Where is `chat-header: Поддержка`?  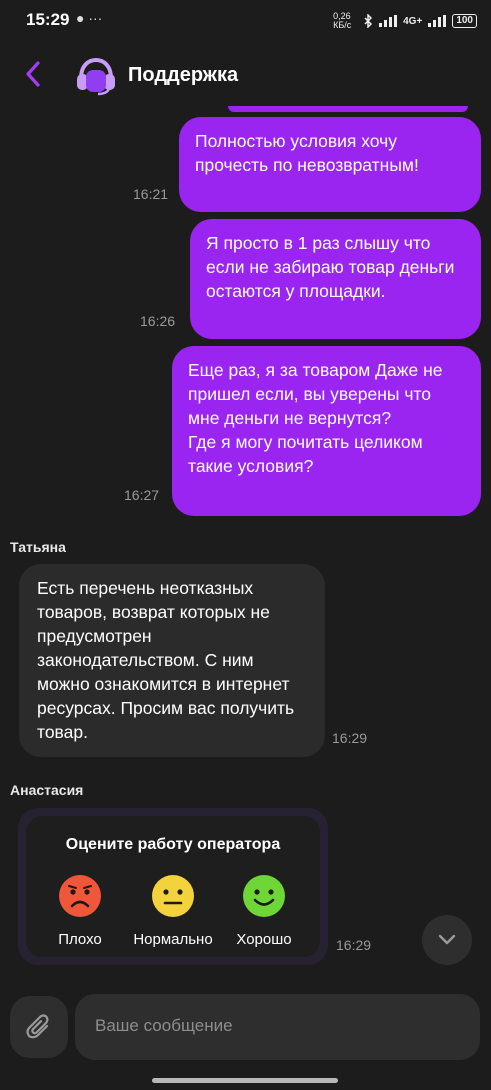 chat-header: Поддержка is located at coordinates (245, 76).